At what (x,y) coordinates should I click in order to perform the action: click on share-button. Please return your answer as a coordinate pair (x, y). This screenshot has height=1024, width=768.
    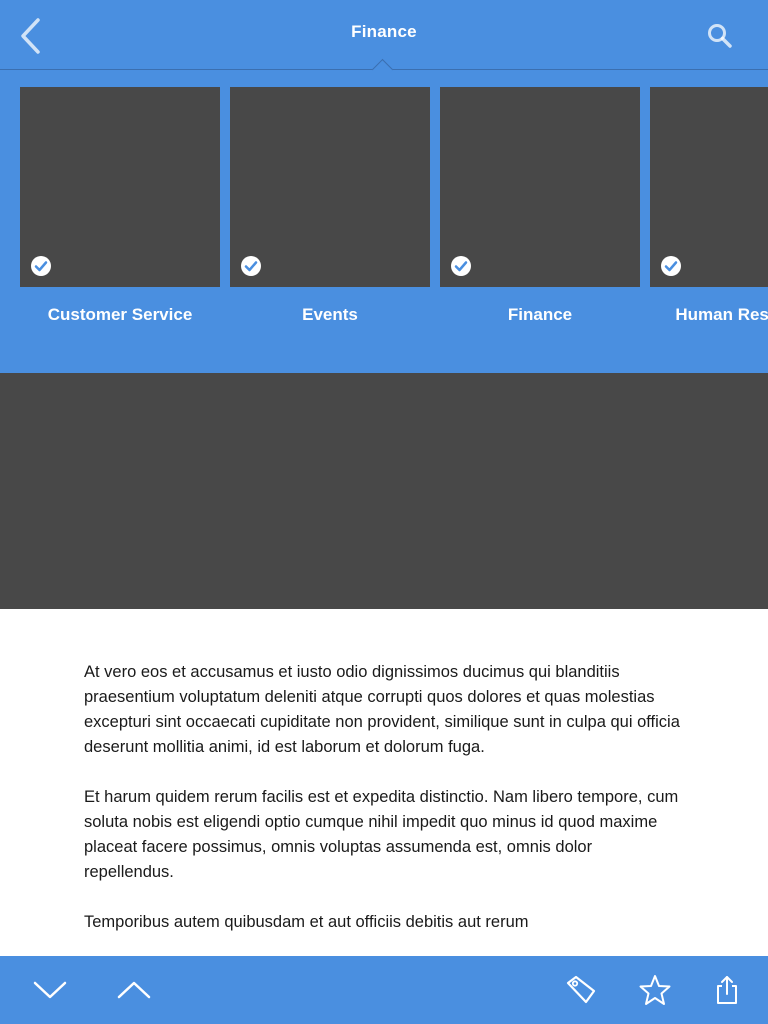
    Looking at the image, I should click on (727, 990).